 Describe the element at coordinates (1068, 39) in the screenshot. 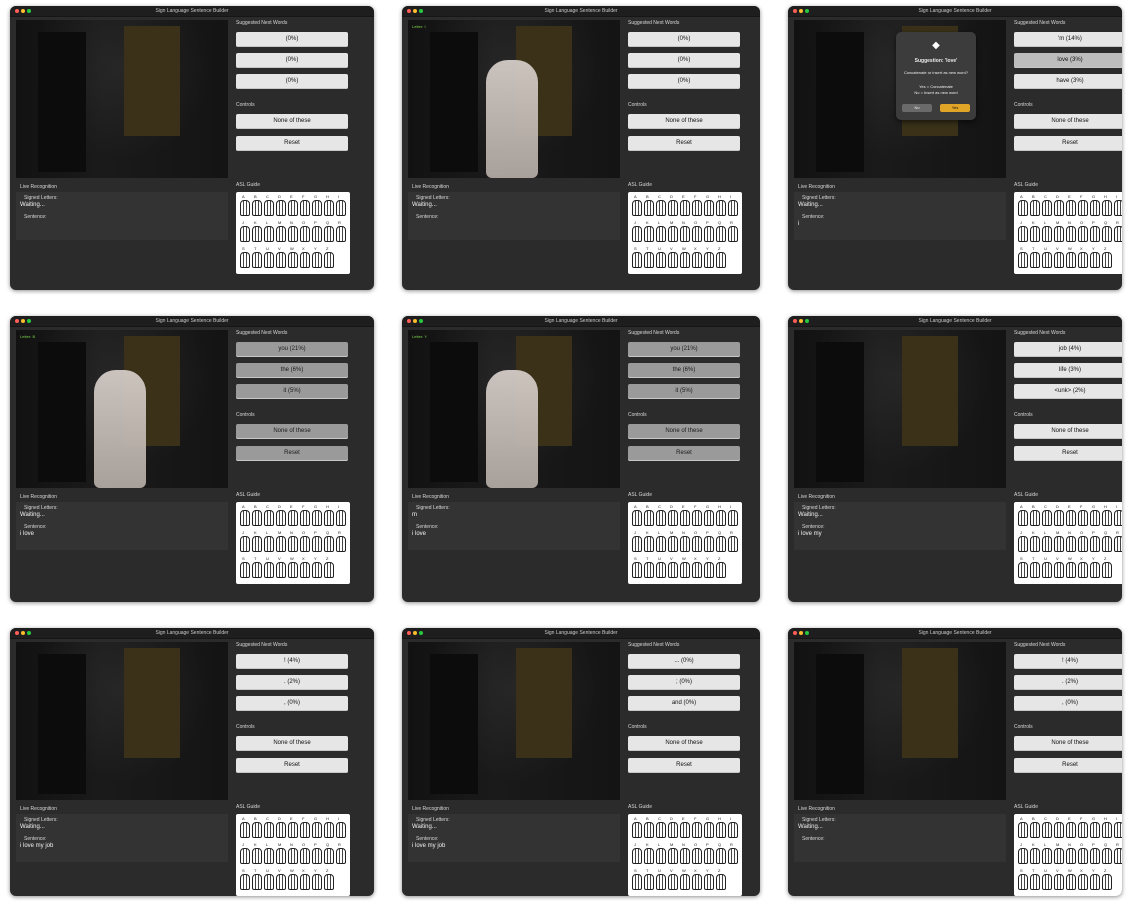

I see `suggestion-button-1: 'm (14%)` at that location.